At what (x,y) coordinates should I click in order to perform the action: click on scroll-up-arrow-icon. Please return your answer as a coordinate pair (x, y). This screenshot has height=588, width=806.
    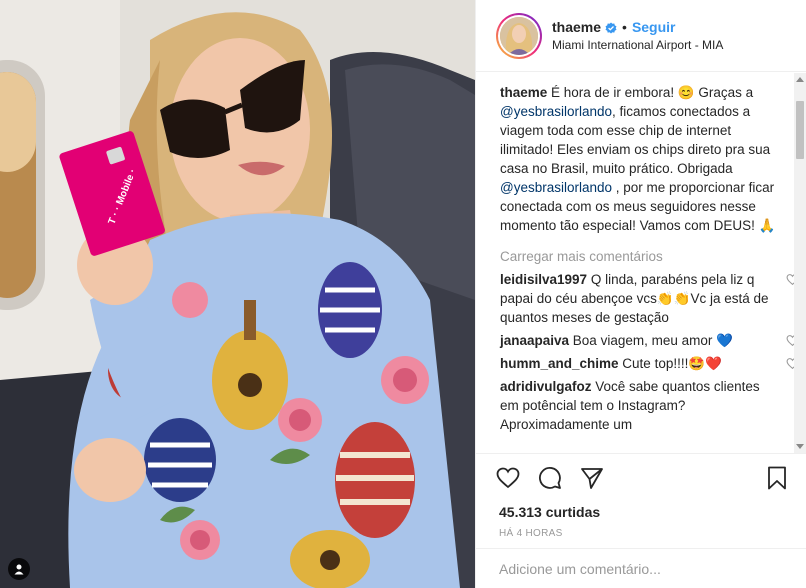
    Looking at the image, I should click on (800, 79).